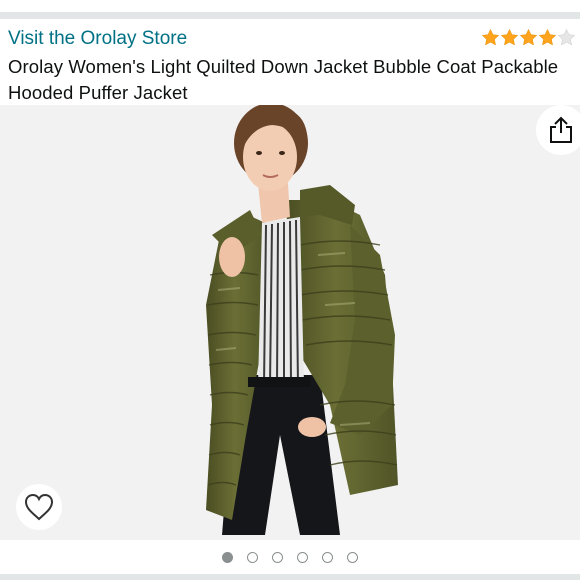  Describe the element at coordinates (290, 577) in the screenshot. I see `bottom-divider-bar` at that location.